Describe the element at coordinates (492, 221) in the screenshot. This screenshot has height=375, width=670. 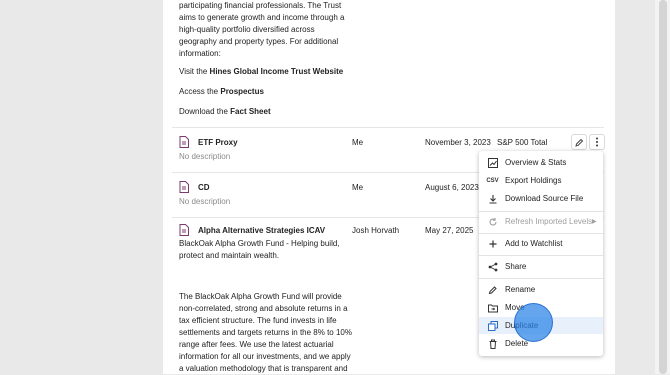
I see `refresh-icon` at that location.